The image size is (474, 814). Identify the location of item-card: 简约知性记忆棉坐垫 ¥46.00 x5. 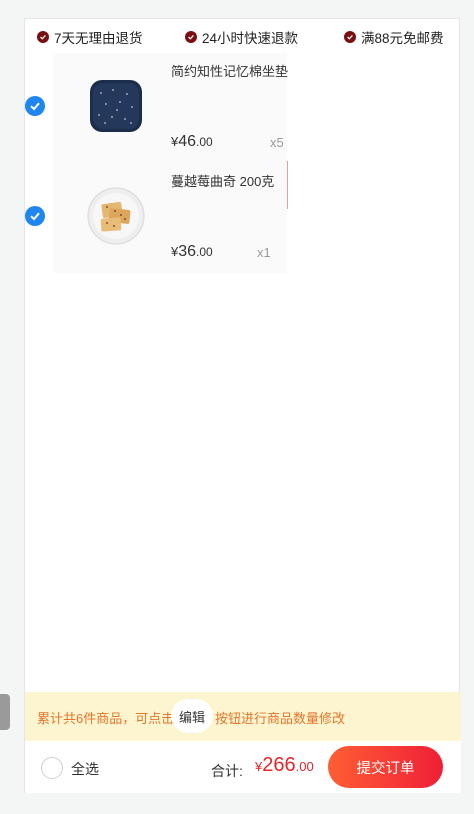
(171, 108).